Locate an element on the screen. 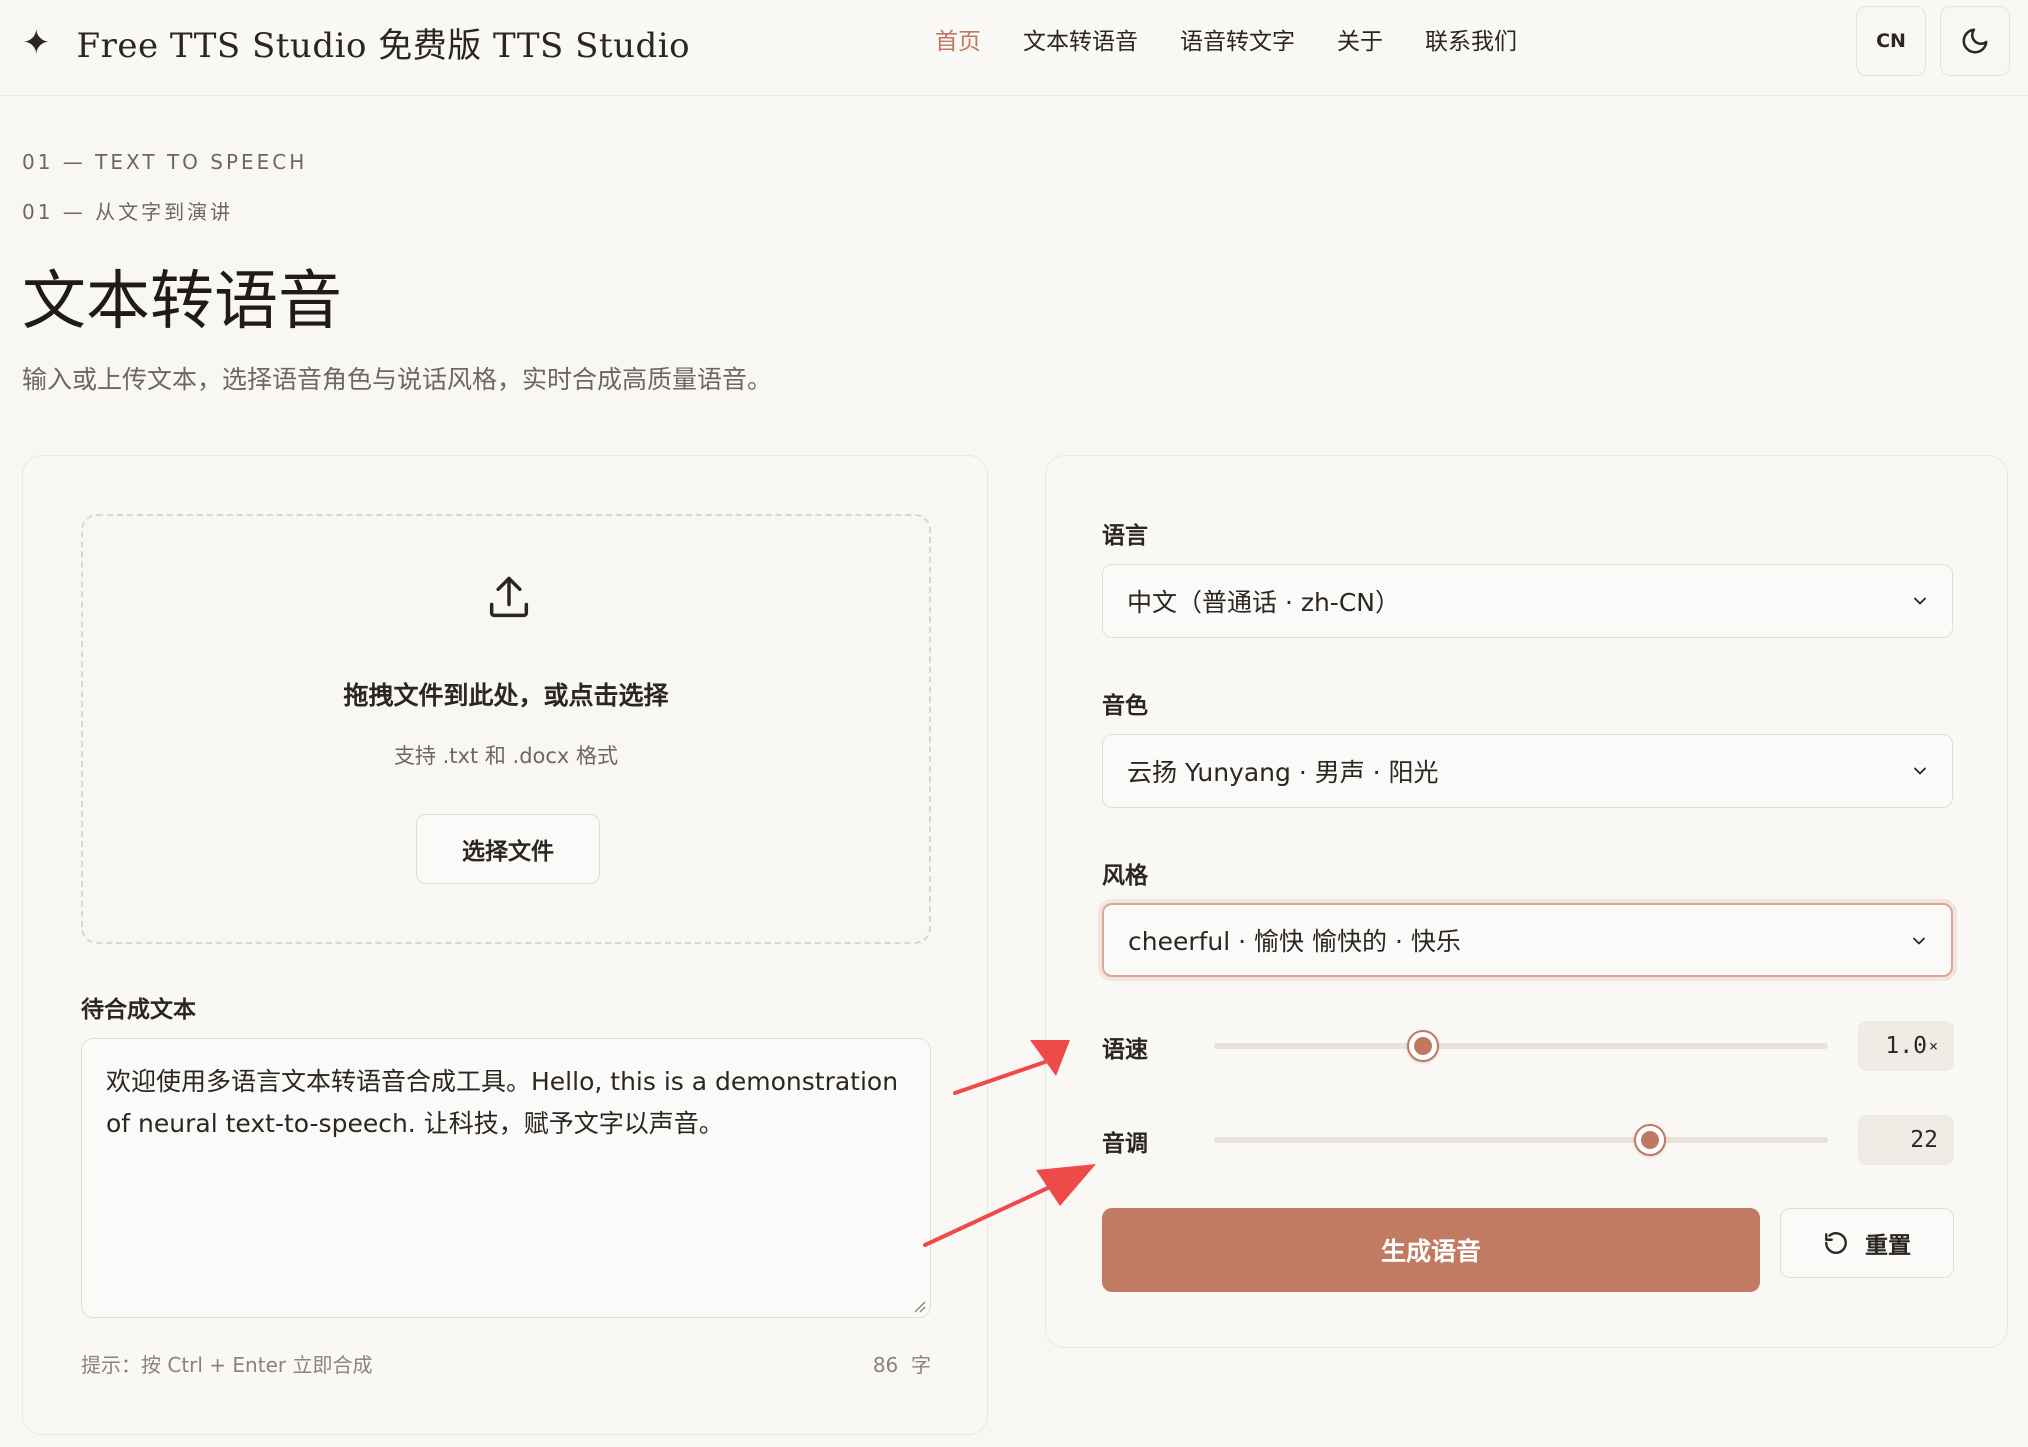  moon-icon is located at coordinates (1975, 41).